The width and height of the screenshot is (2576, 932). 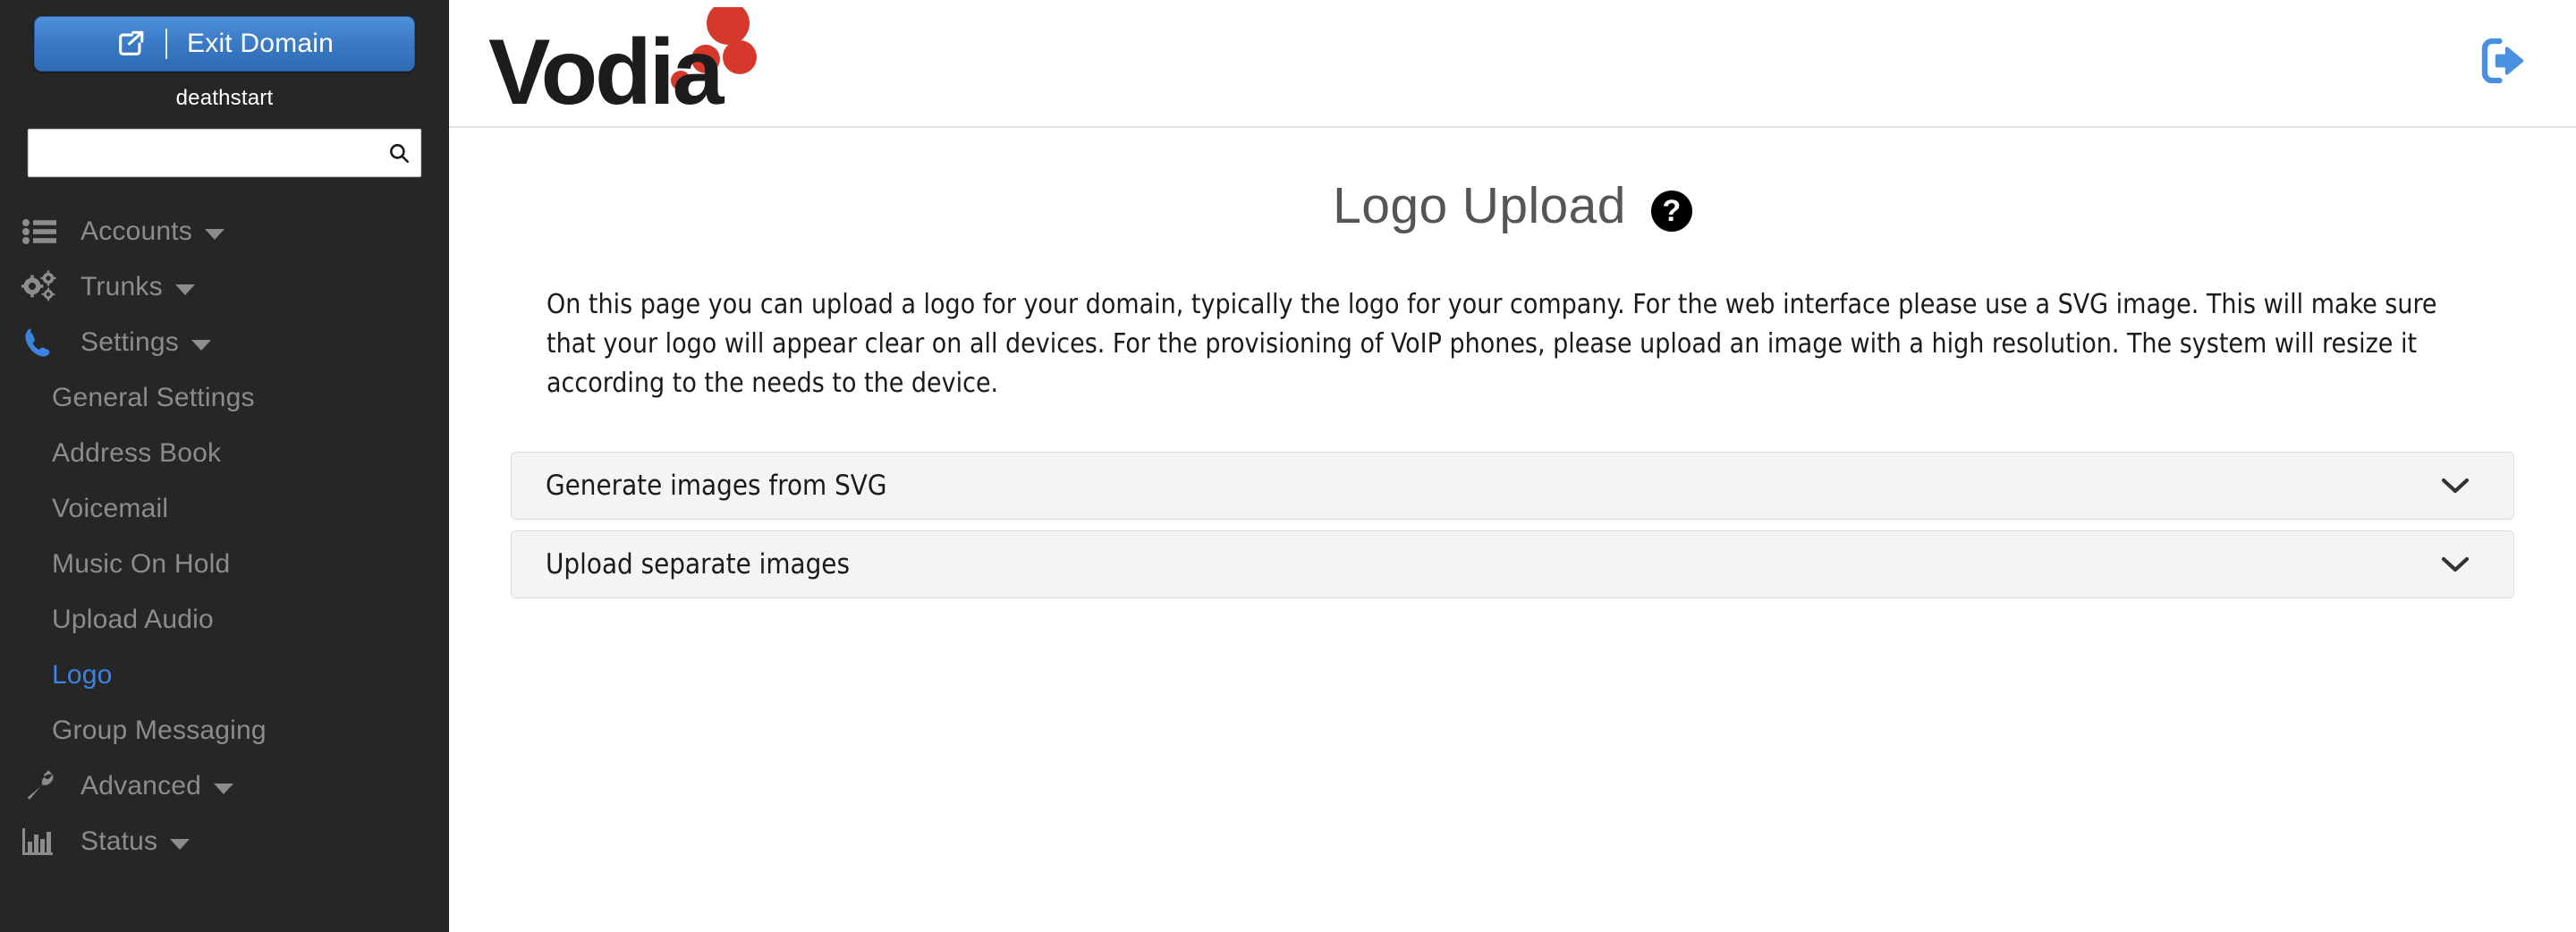 I want to click on exit-domain-label: Exit Domain, so click(x=260, y=43).